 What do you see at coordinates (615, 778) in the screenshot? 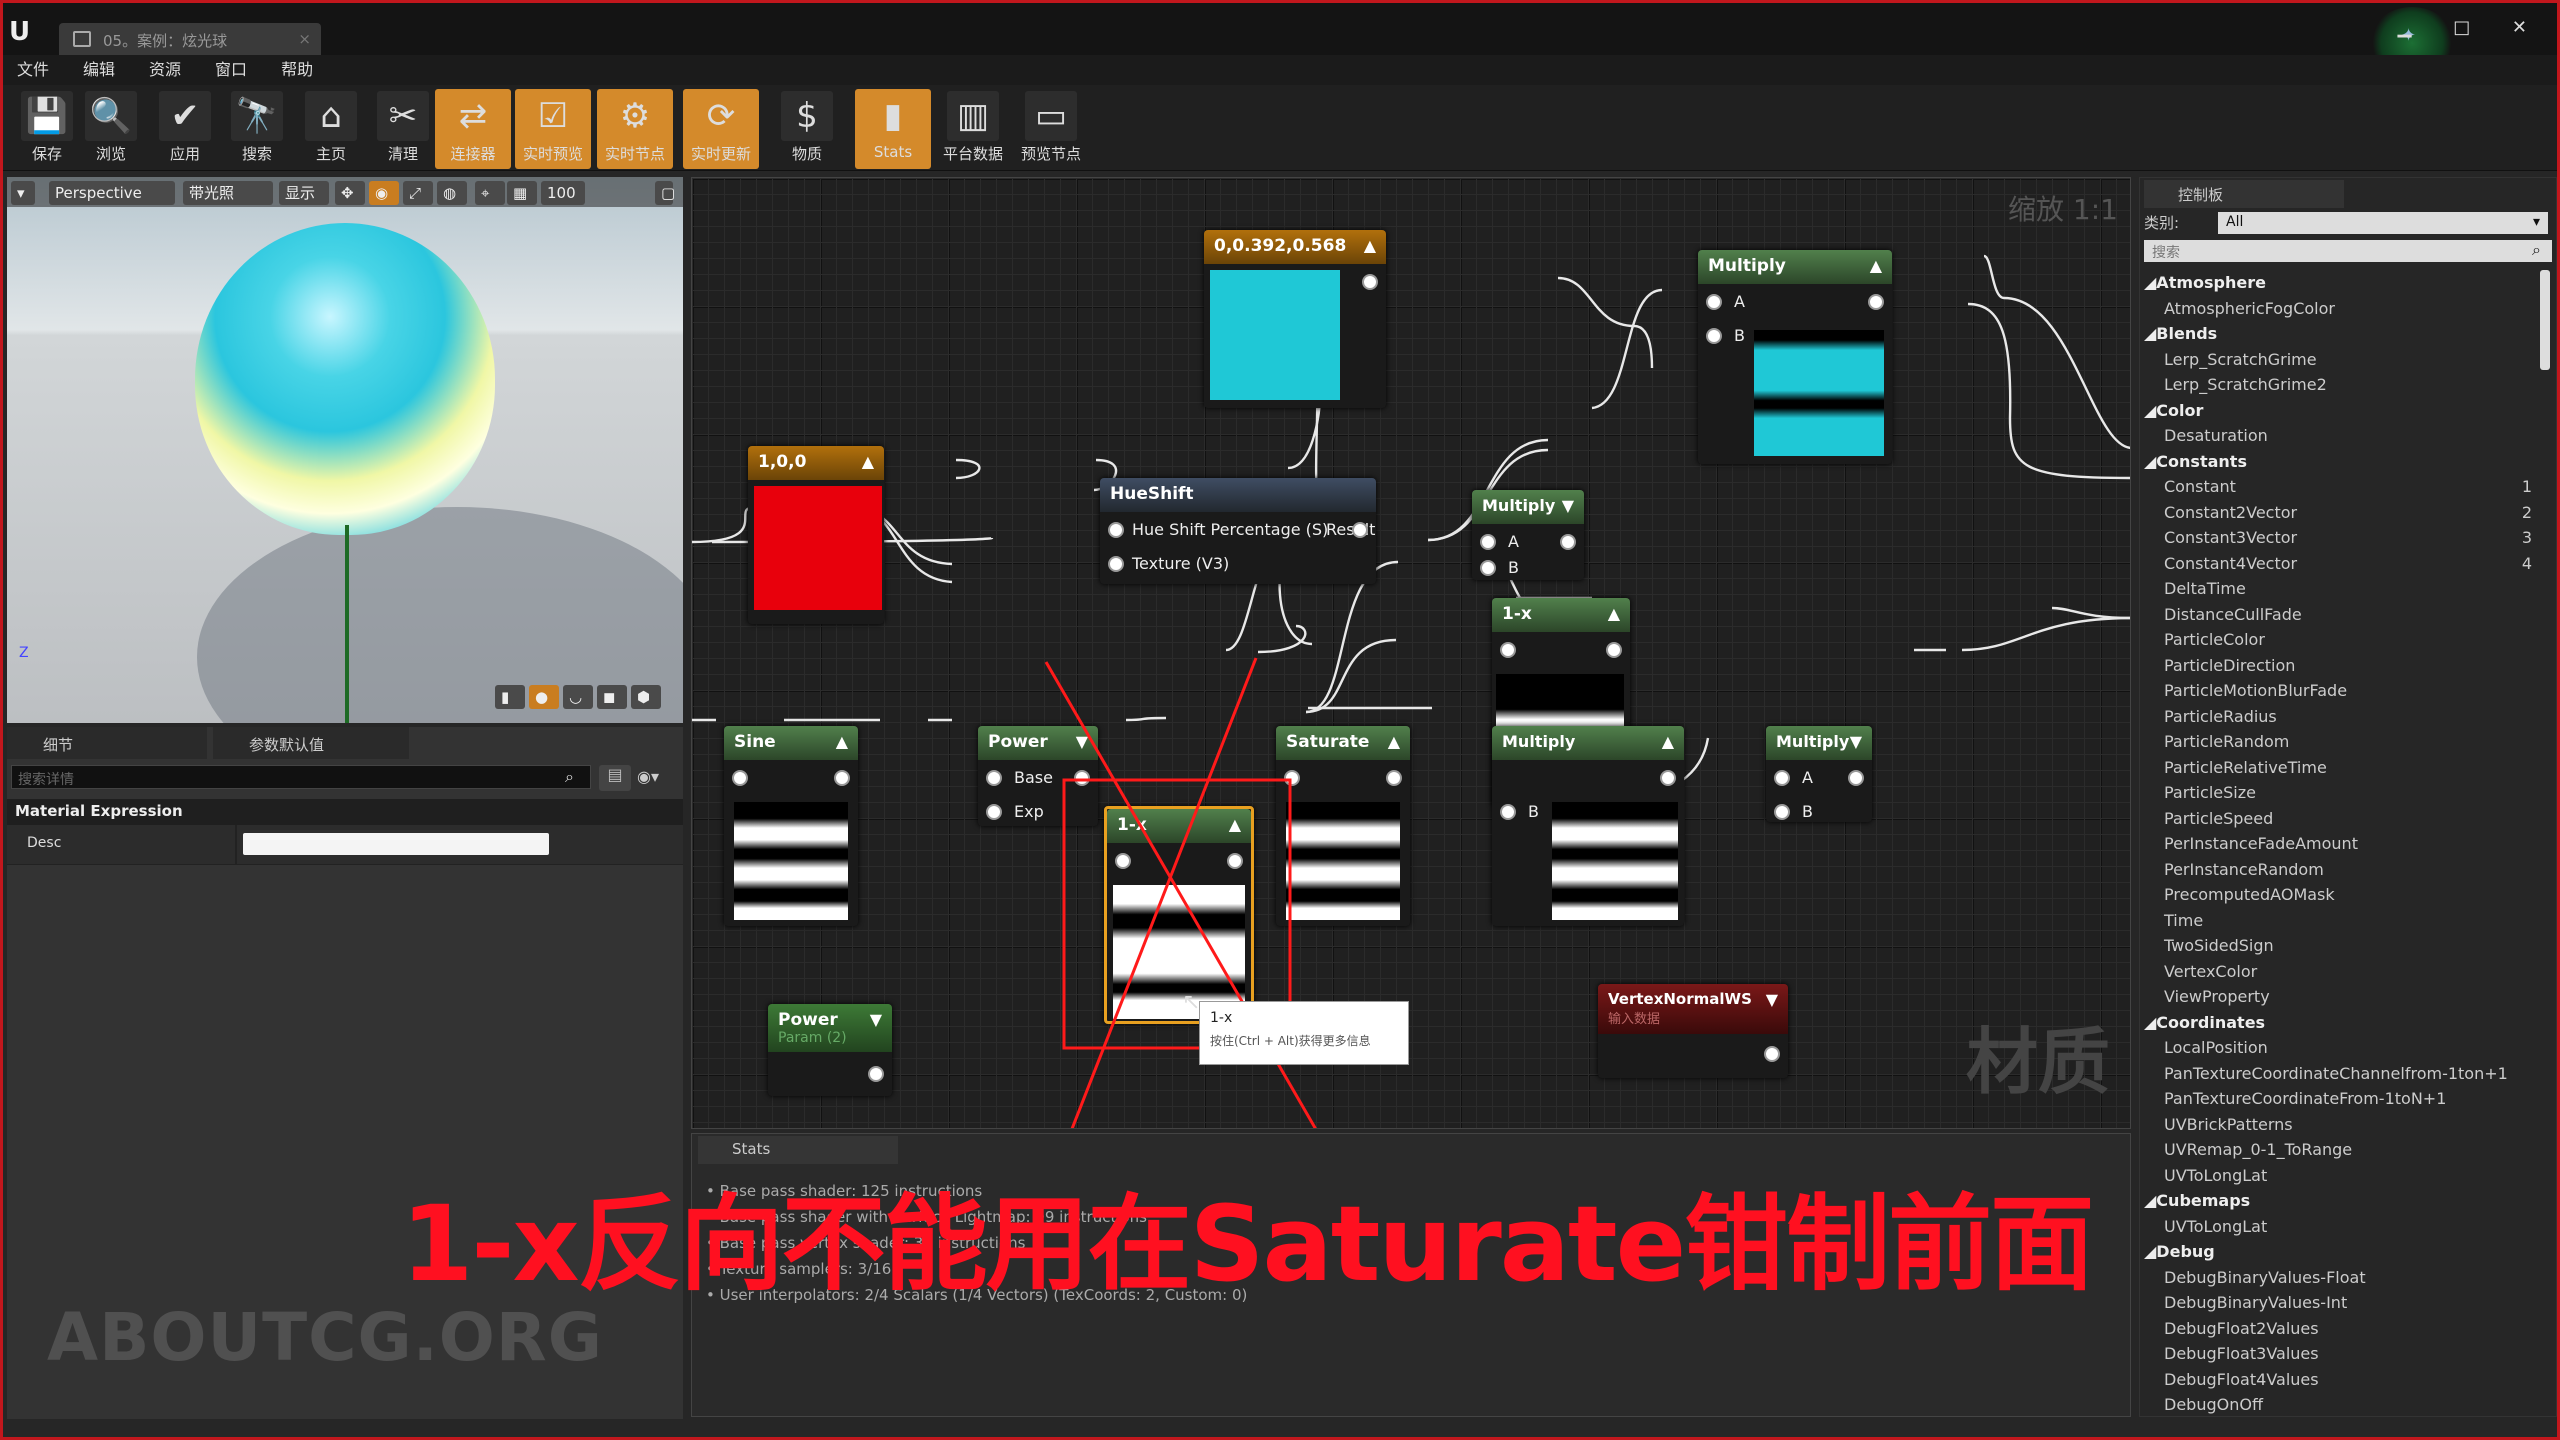
I see `view-options-icon: ▤` at bounding box center [615, 778].